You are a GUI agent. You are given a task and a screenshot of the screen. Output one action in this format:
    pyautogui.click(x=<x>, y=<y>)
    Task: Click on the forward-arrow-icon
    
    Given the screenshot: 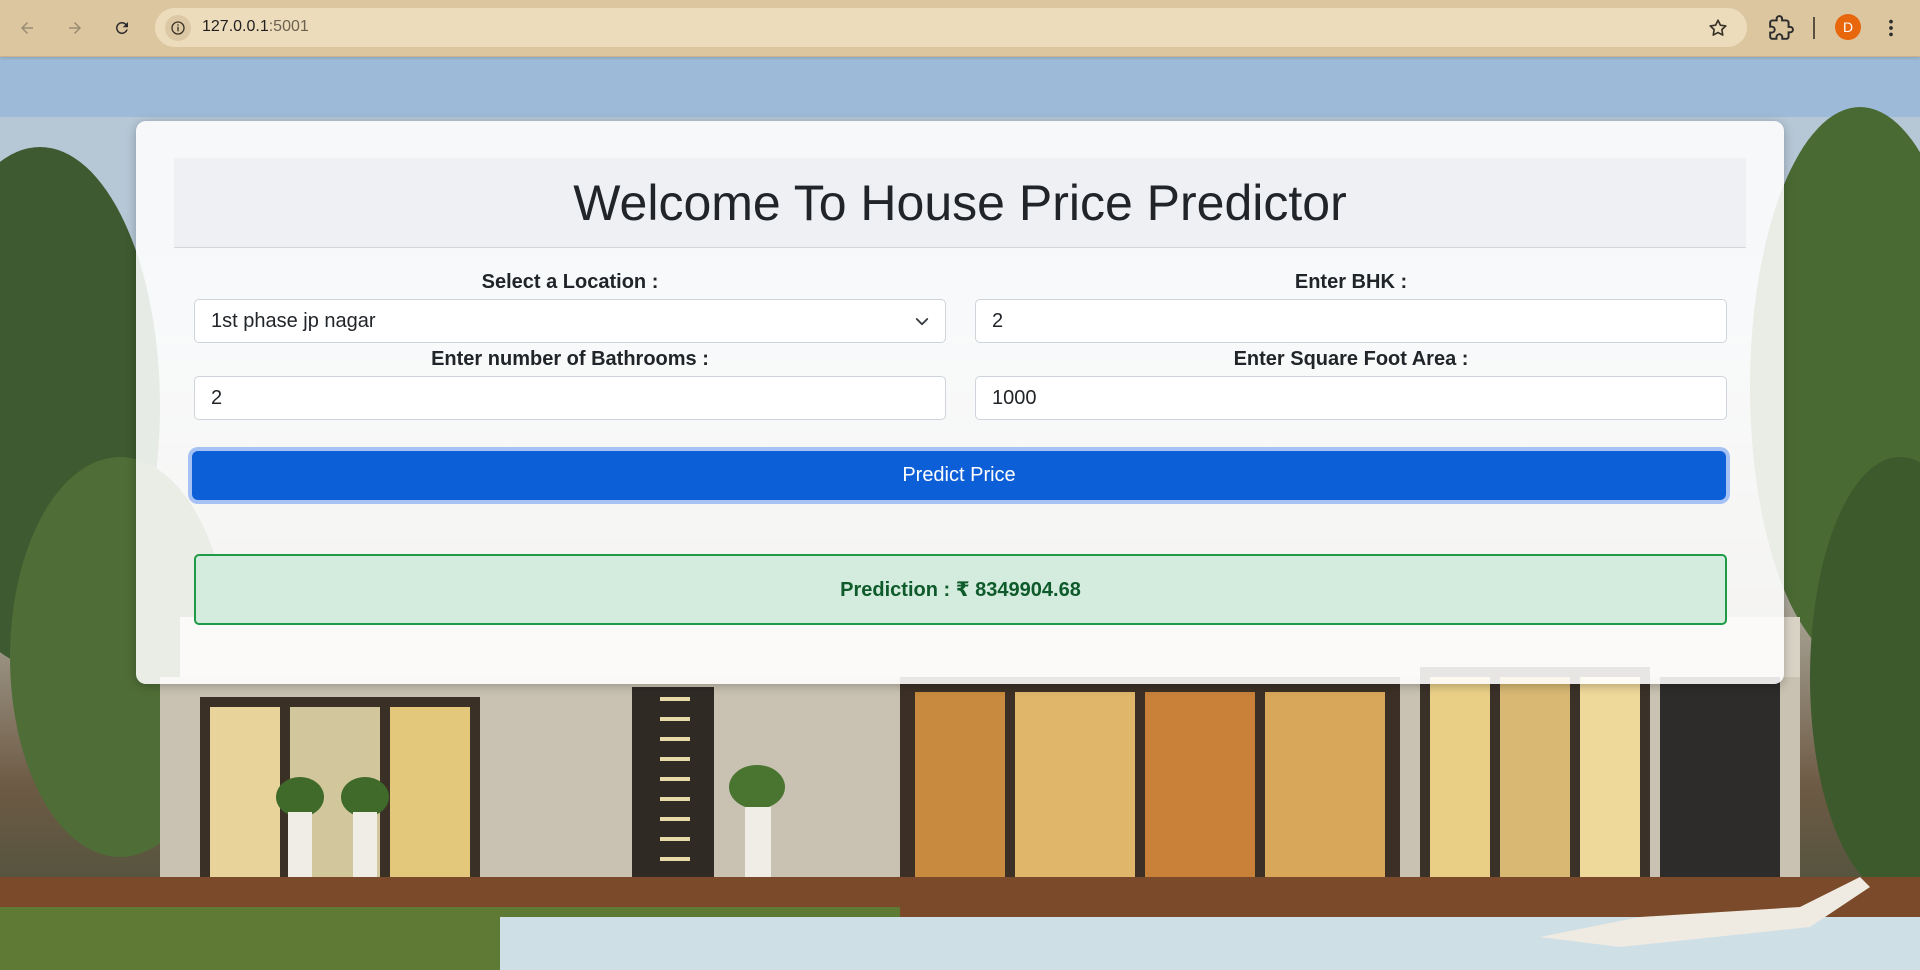 What is the action you would take?
    pyautogui.click(x=75, y=28)
    